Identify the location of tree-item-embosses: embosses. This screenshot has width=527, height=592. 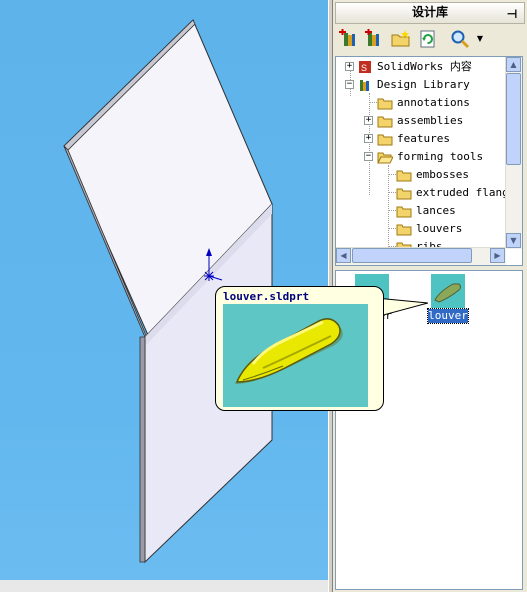
(421, 175).